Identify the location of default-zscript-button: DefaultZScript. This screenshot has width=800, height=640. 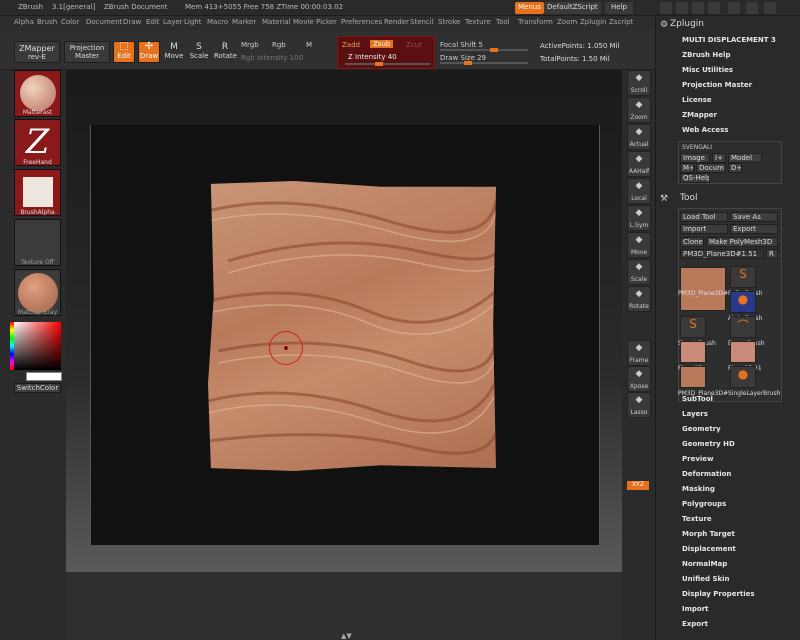
(572, 8).